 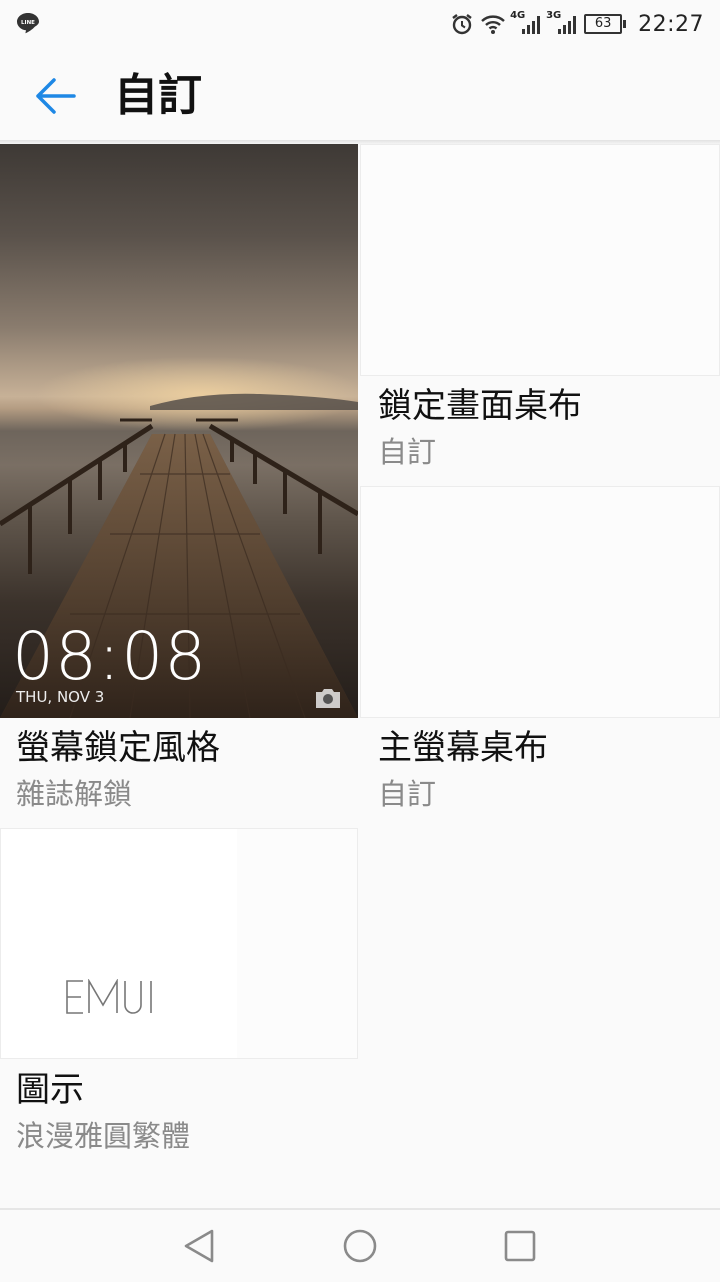 What do you see at coordinates (60, 697) in the screenshot?
I see `lock-preview-date: THU, NOV 3` at bounding box center [60, 697].